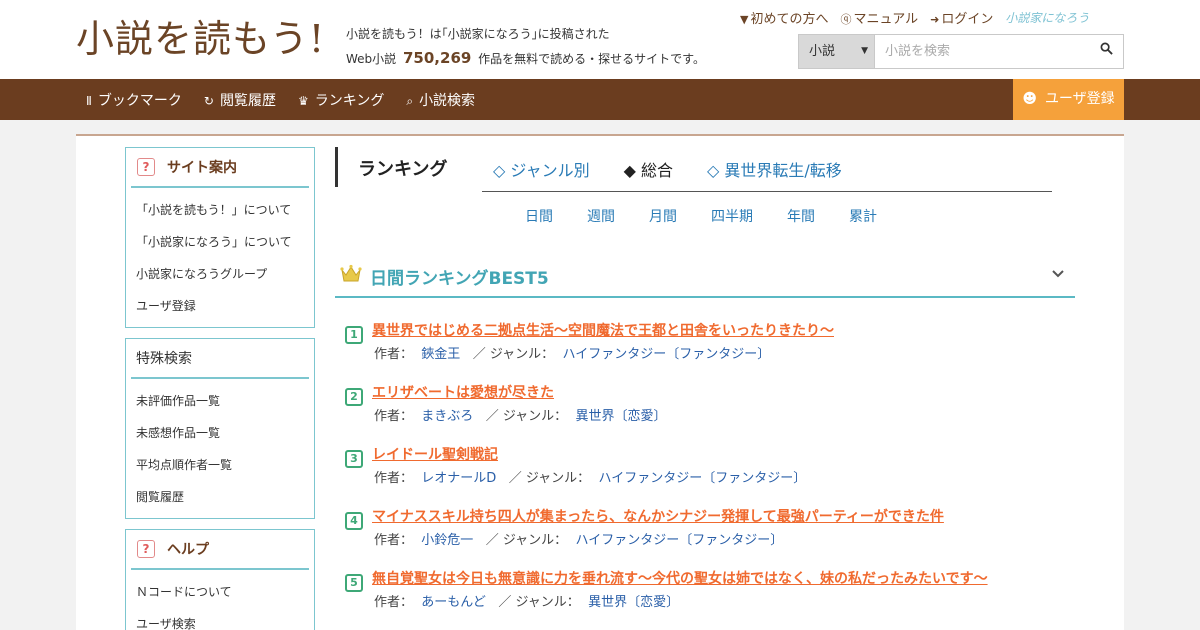 The height and width of the screenshot is (630, 1200). Describe the element at coordinates (879, 17) in the screenshot. I see `manual-link: ⓠ マニュアル` at that location.